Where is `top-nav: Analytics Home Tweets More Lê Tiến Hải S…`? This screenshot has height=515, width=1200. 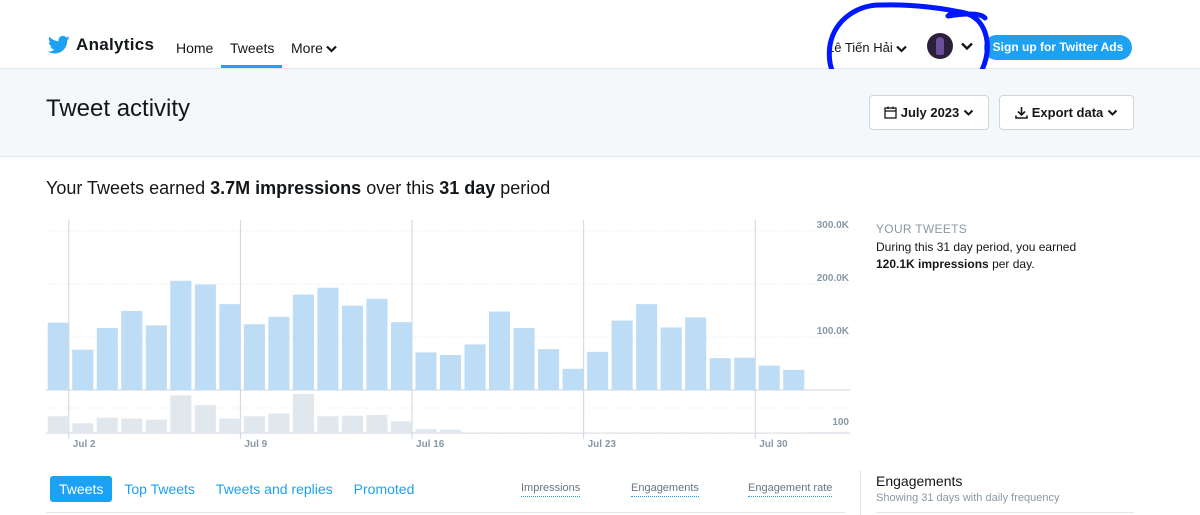
top-nav: Analytics Home Tweets More Lê Tiến Hải S… is located at coordinates (600, 34).